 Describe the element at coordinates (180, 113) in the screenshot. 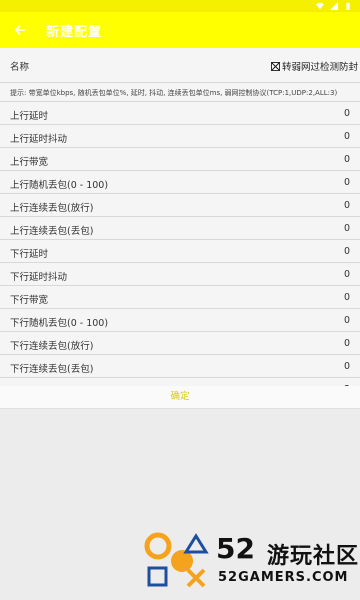

I see `param-row: 上行延时 0` at that location.